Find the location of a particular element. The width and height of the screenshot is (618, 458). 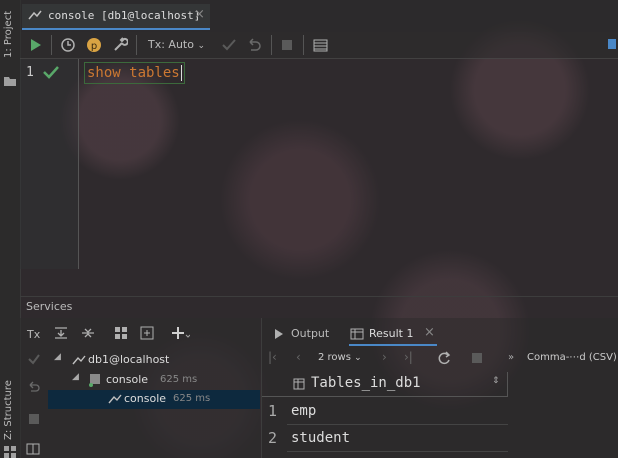

project-tool-button: 1: Project is located at coordinates (8, 34).